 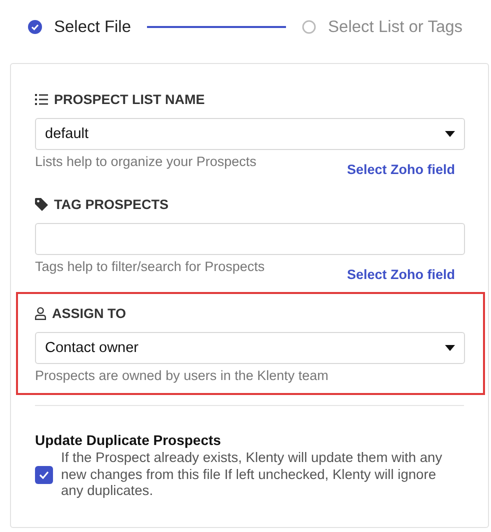 I want to click on list-icon, so click(x=41, y=99).